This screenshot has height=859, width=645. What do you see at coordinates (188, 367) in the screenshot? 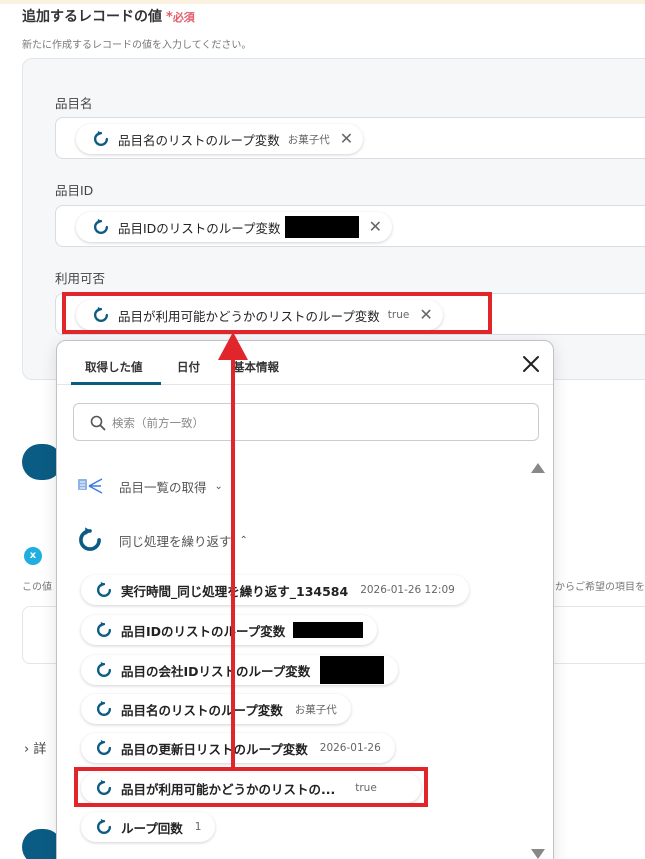
I see `tab-date: 日付` at bounding box center [188, 367].